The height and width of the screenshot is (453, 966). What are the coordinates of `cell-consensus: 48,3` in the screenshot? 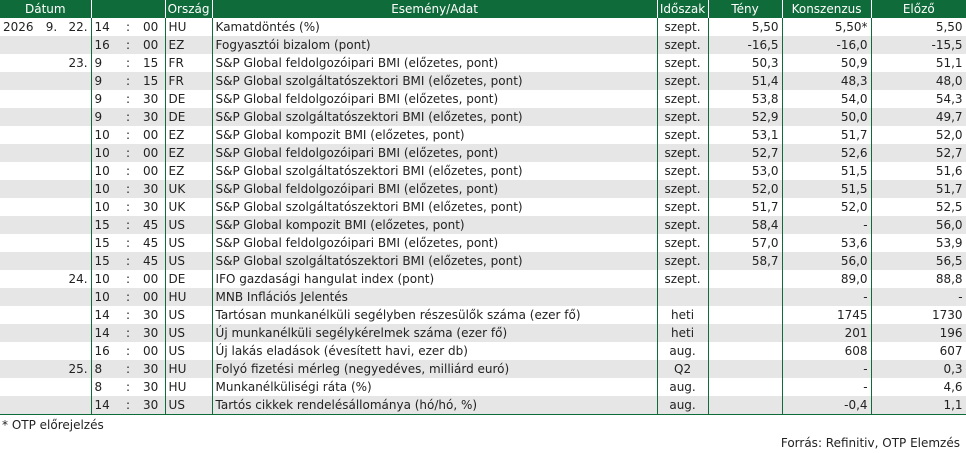 It's located at (826, 81).